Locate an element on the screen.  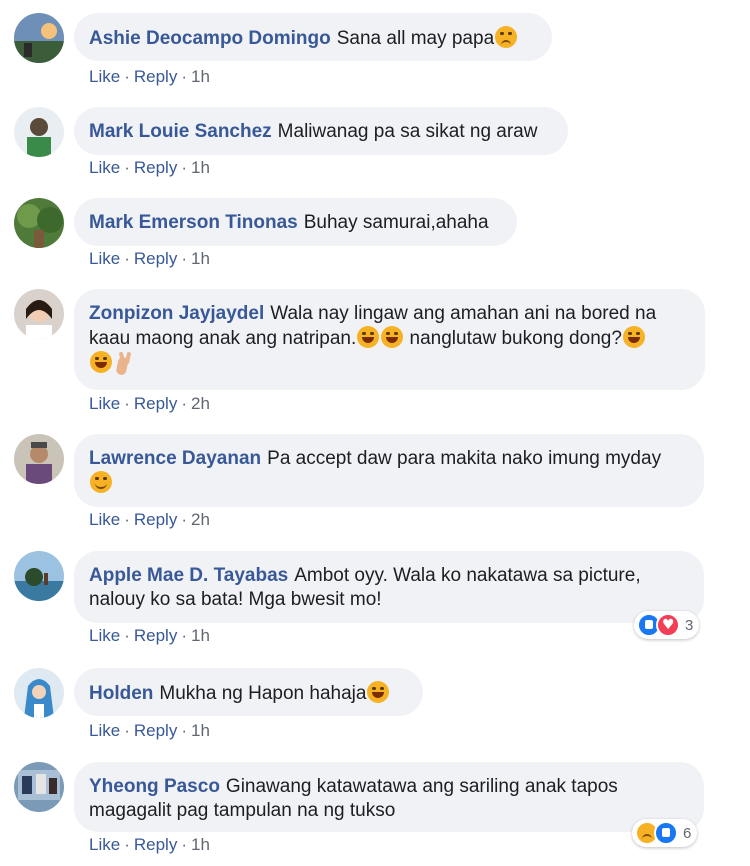
comment-author: Apple Mae D. Tayabas is located at coordinates (188, 575).